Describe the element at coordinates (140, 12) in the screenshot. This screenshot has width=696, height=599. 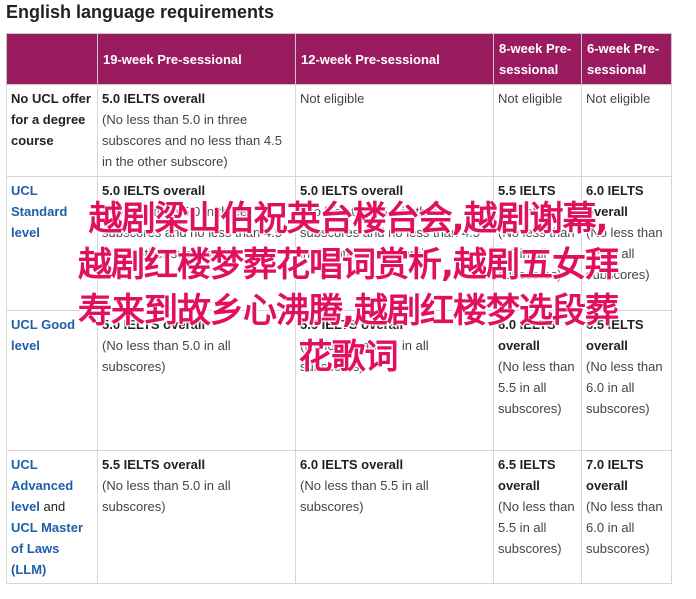
I see `page-title: English language requirements` at that location.